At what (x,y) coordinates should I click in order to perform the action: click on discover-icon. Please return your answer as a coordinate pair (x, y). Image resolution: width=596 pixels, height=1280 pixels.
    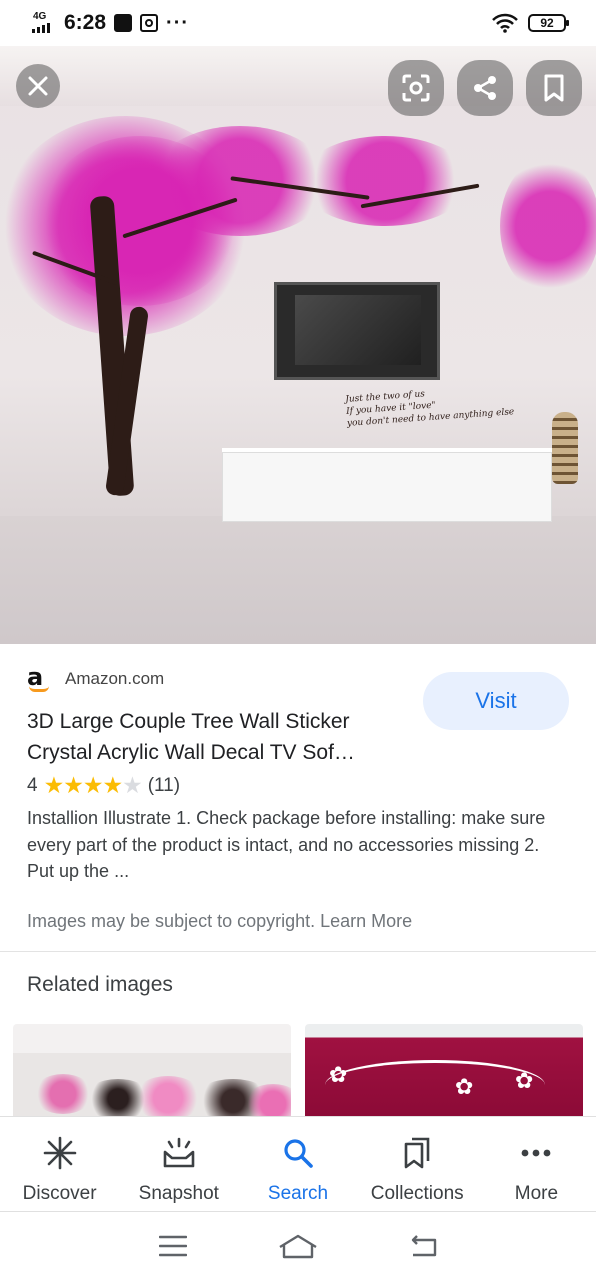
    Looking at the image, I should click on (59, 1153).